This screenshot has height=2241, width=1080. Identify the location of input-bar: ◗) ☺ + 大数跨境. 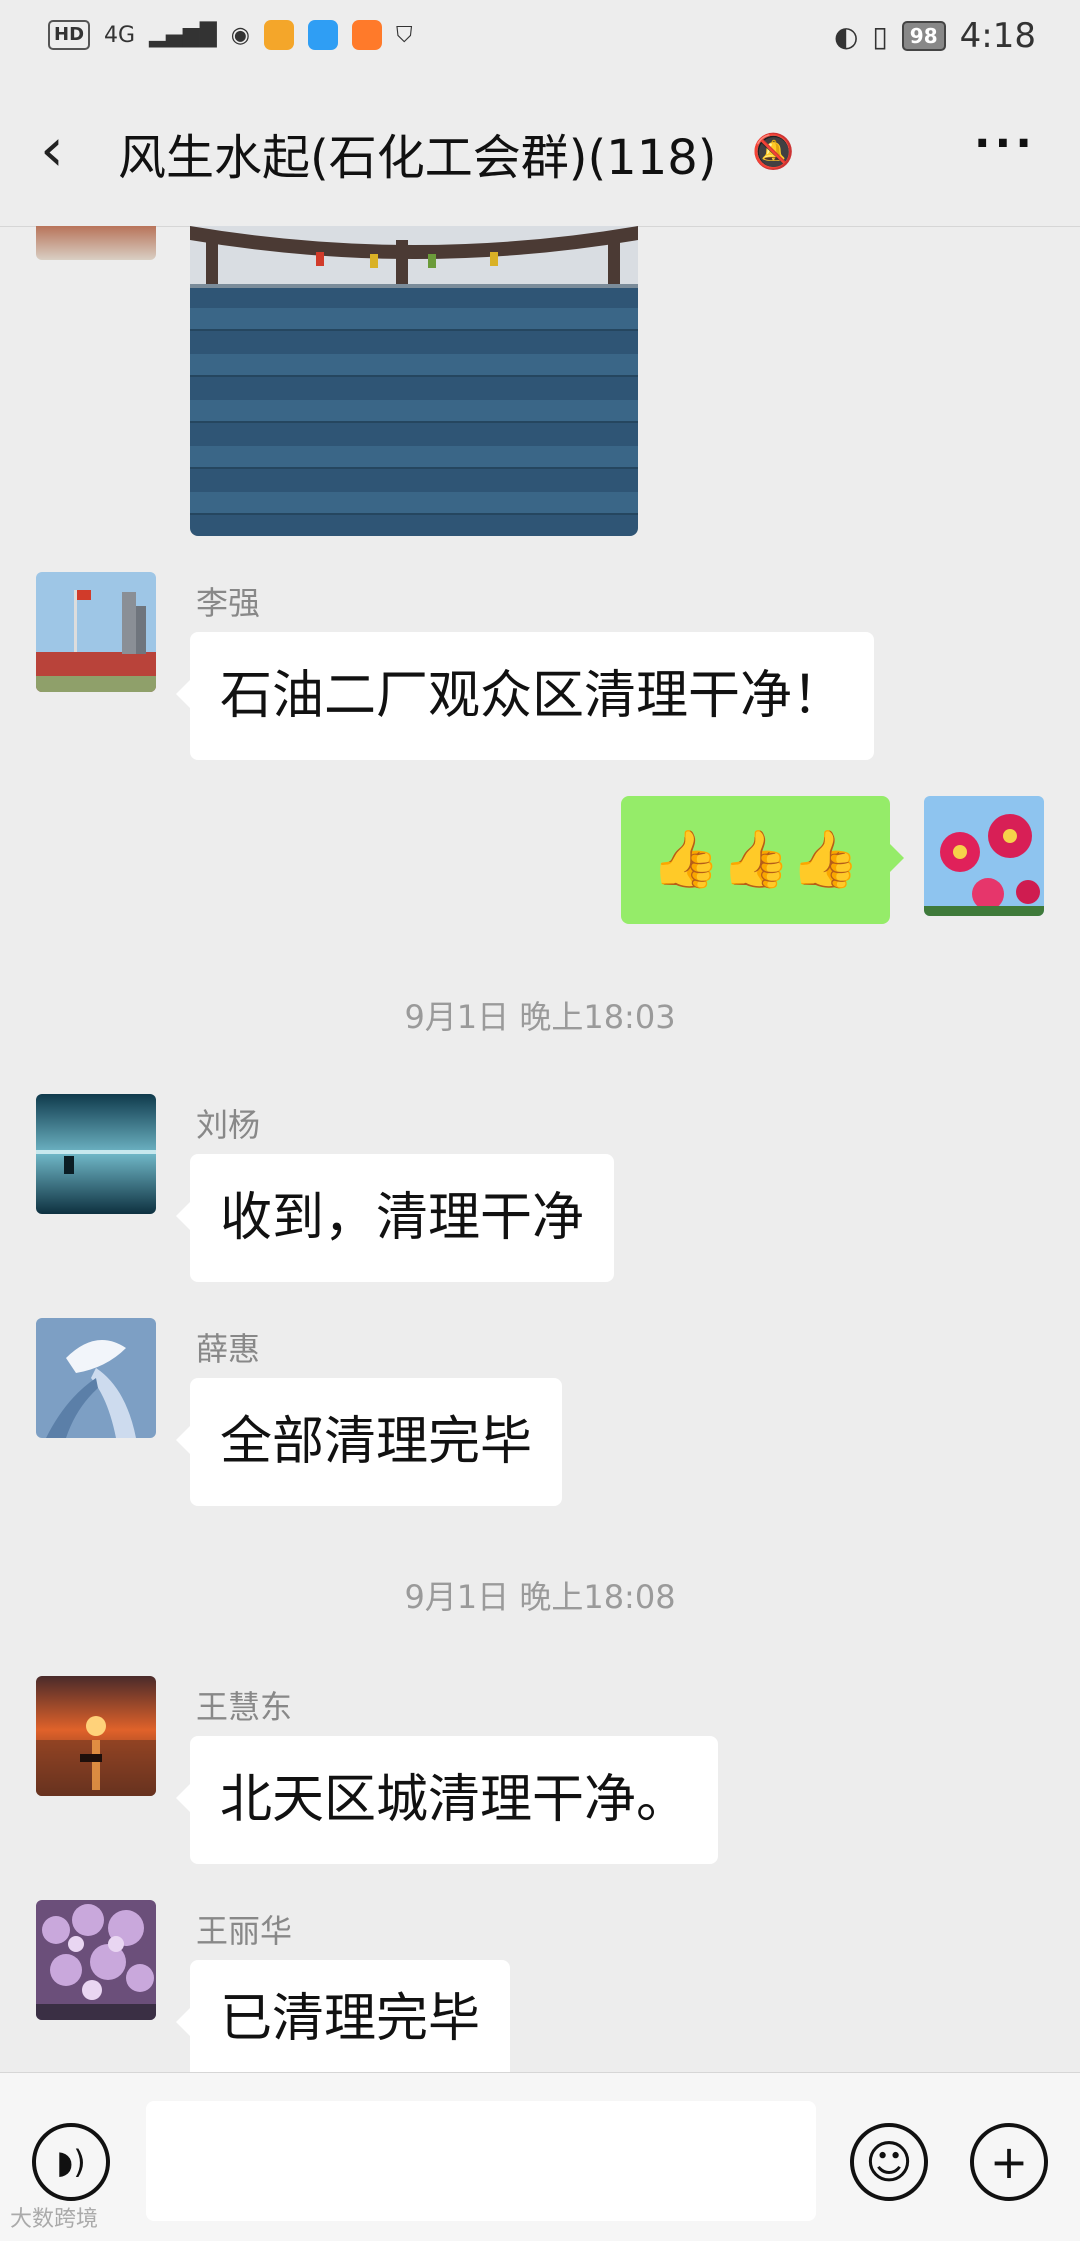
(540, 2156).